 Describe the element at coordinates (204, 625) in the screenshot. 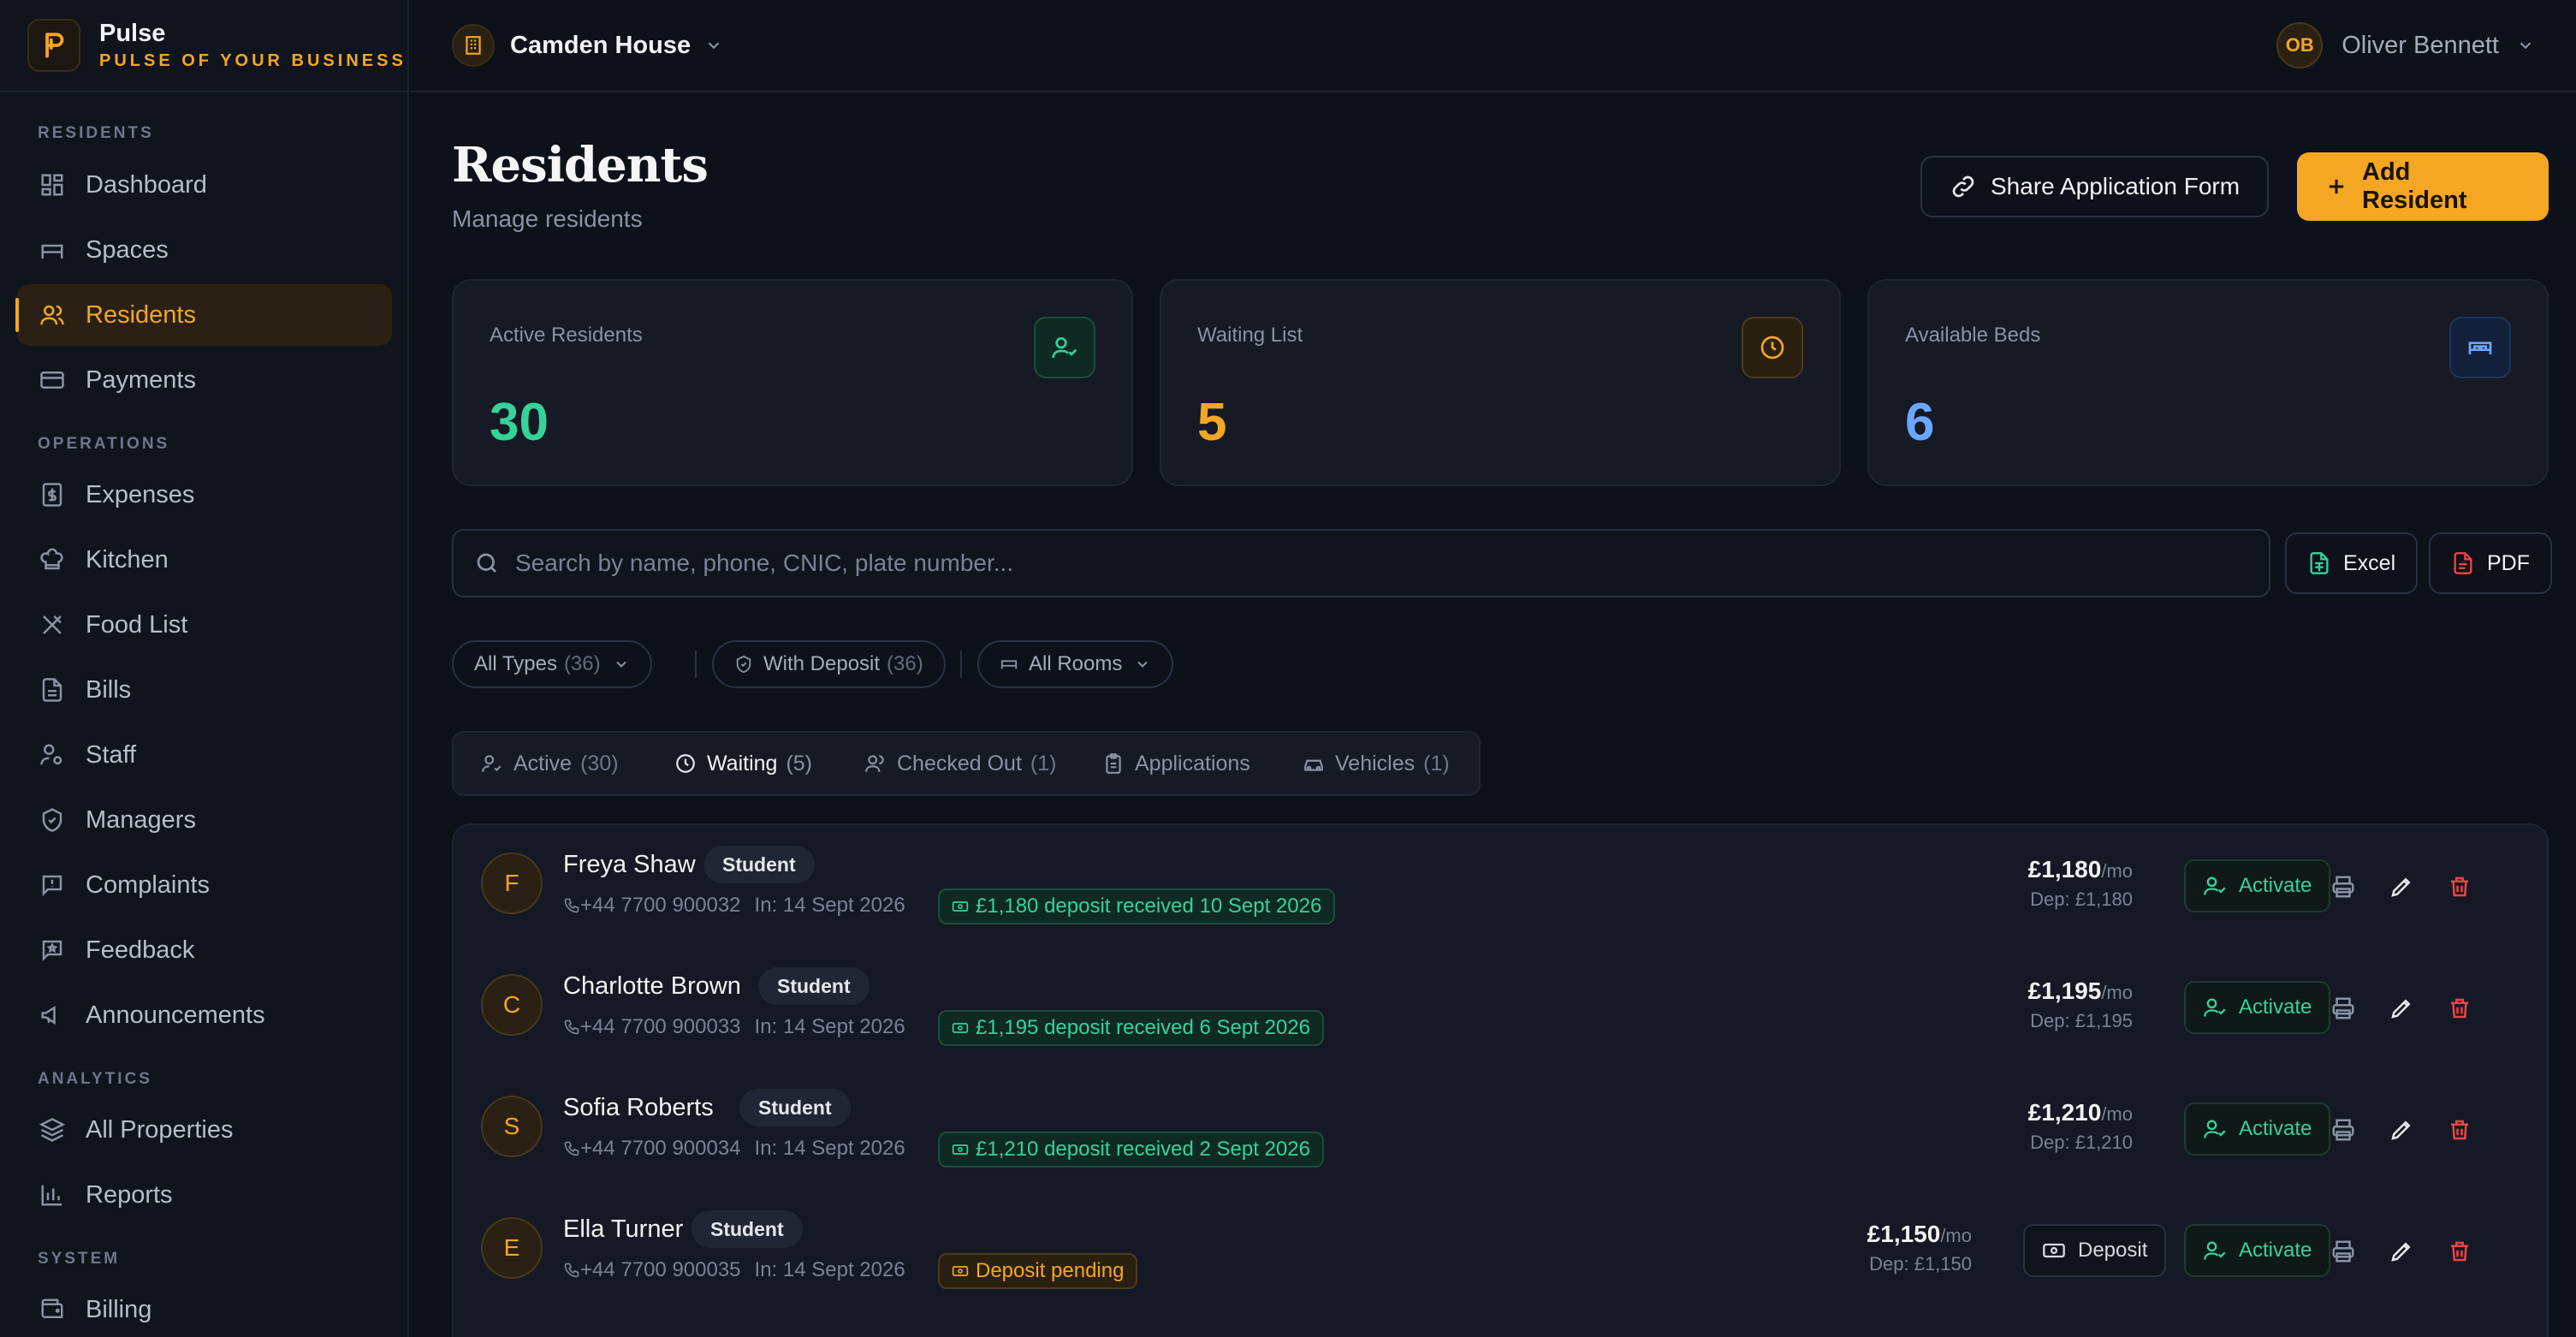

I see `sidebar-item-food-list: Food List` at that location.